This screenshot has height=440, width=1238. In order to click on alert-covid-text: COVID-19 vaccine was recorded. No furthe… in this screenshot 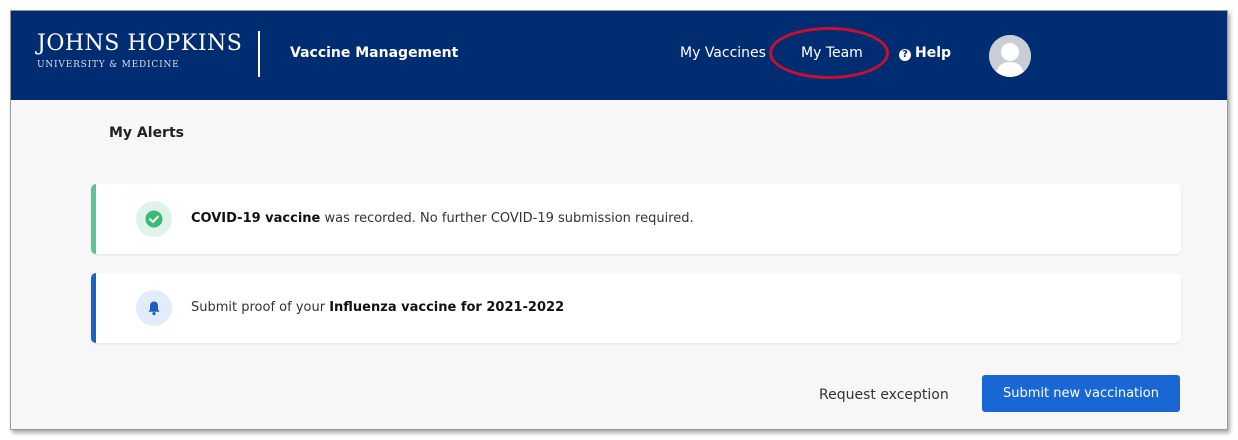, I will do `click(442, 218)`.